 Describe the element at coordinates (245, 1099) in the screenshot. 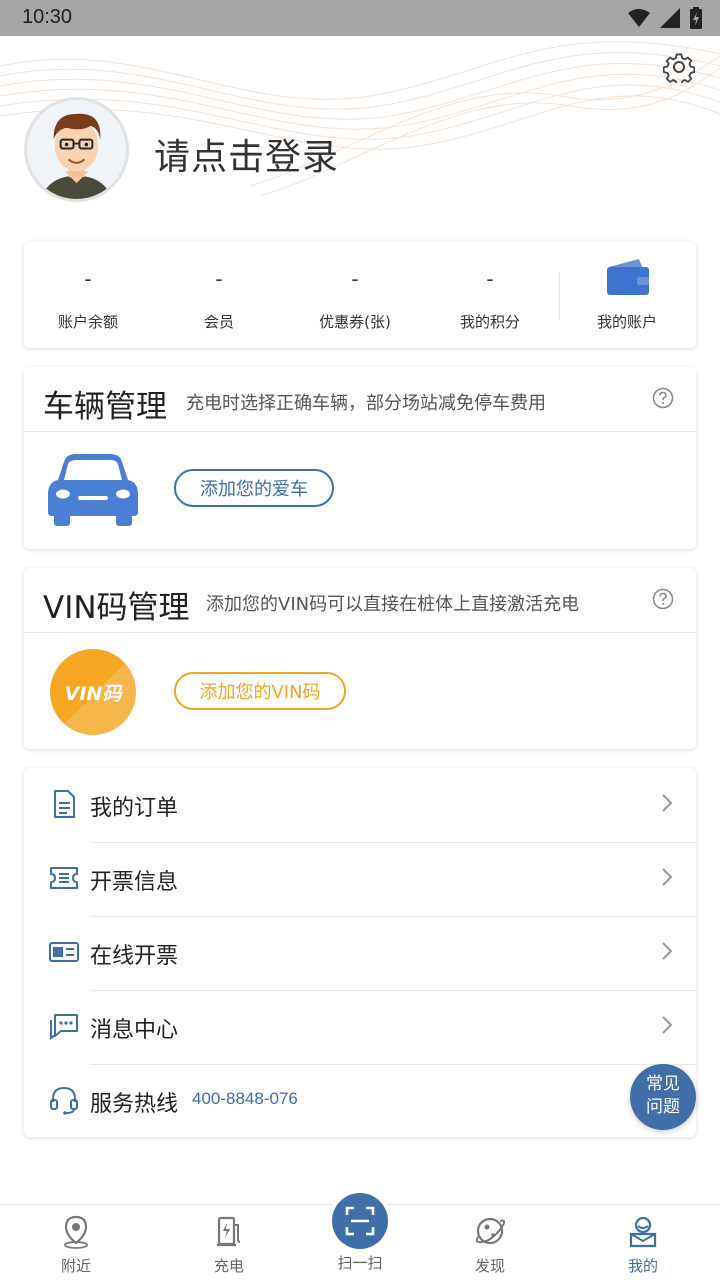

I see `hotline-number: 400-8848-076` at that location.